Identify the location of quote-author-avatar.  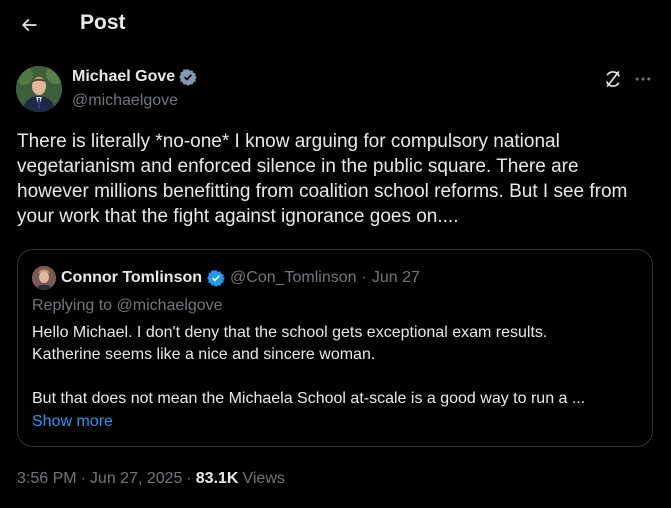
(44, 278).